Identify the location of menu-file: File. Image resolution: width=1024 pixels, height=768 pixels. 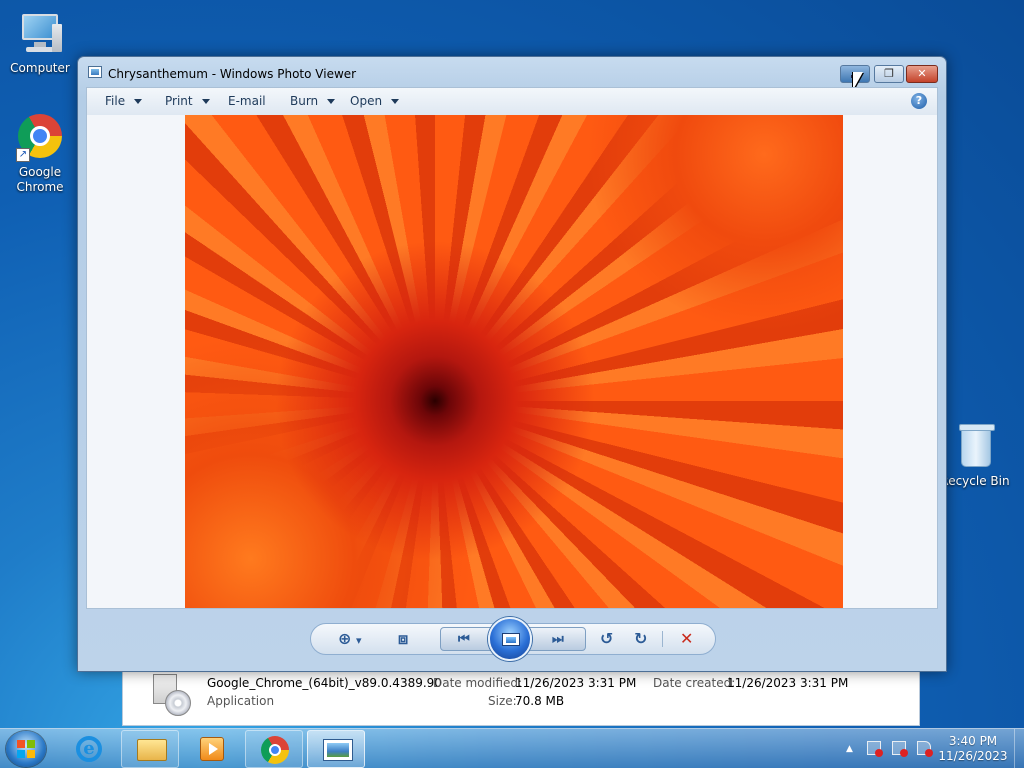
(124, 101).